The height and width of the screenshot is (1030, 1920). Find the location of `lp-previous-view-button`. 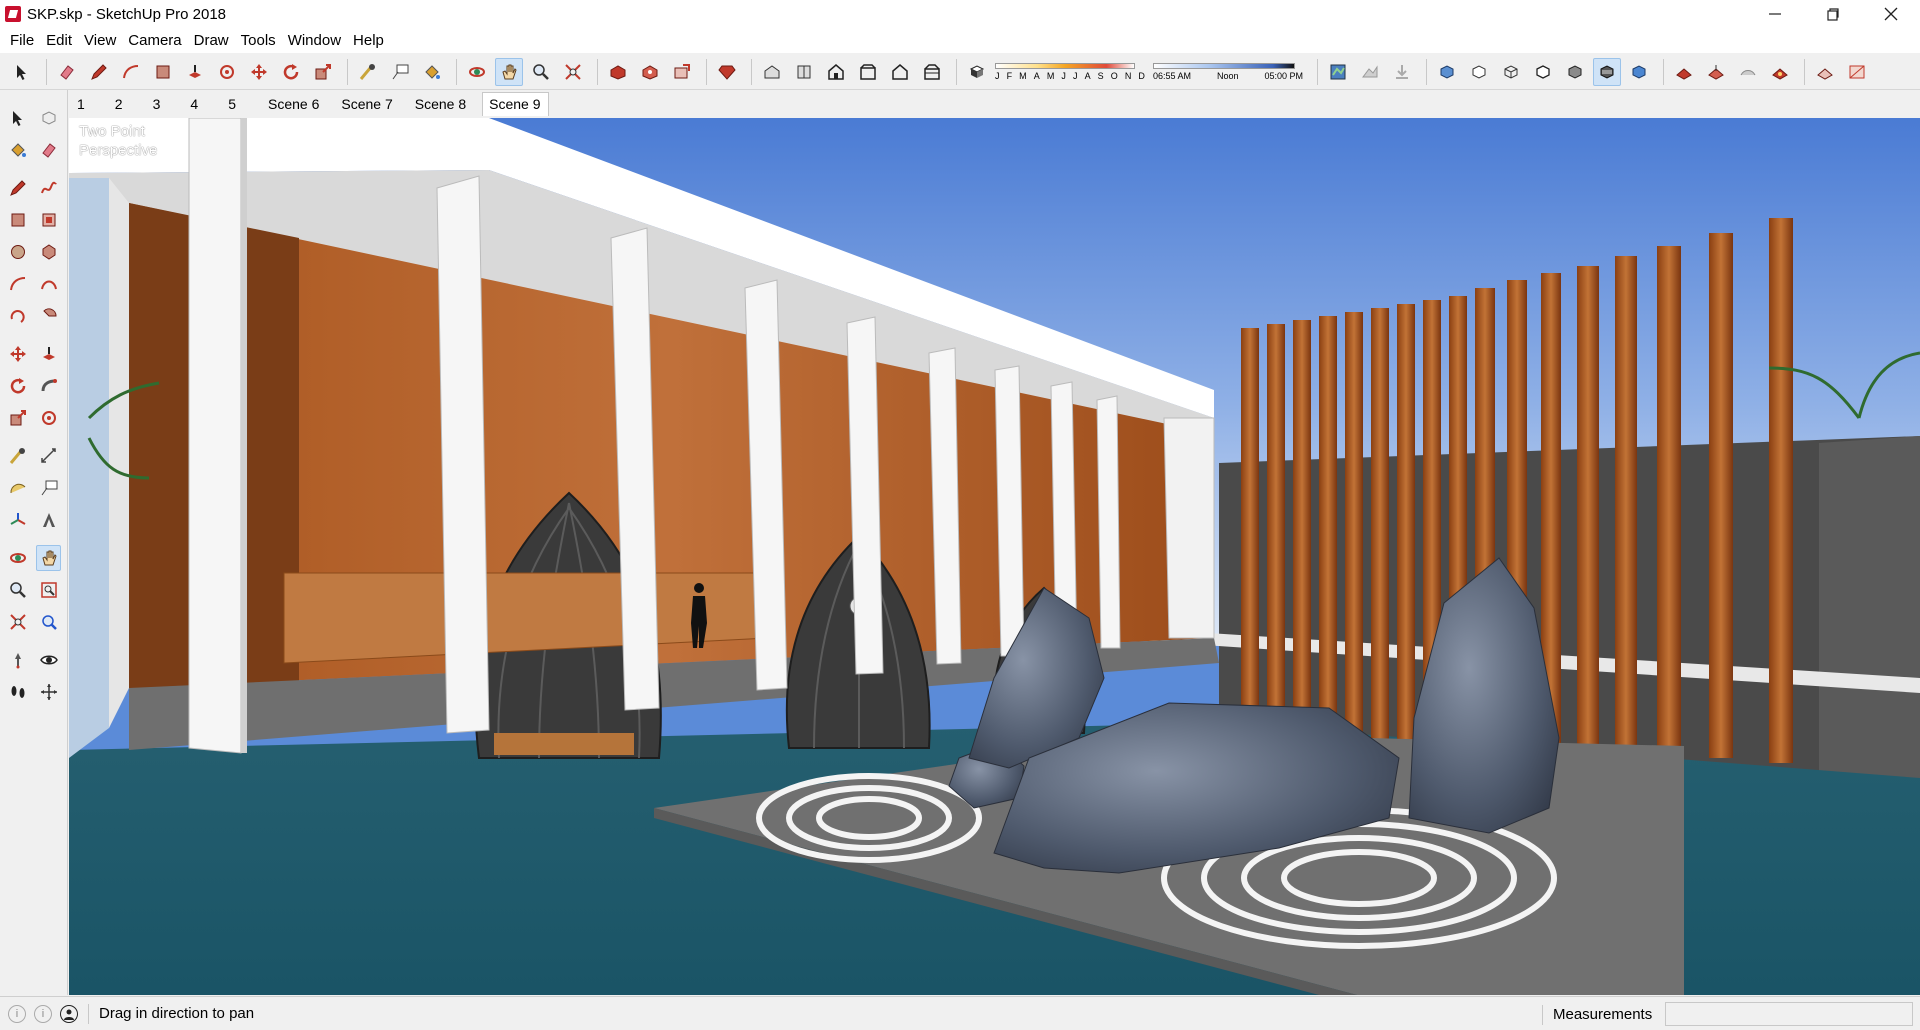

lp-previous-view-button is located at coordinates (49, 622).